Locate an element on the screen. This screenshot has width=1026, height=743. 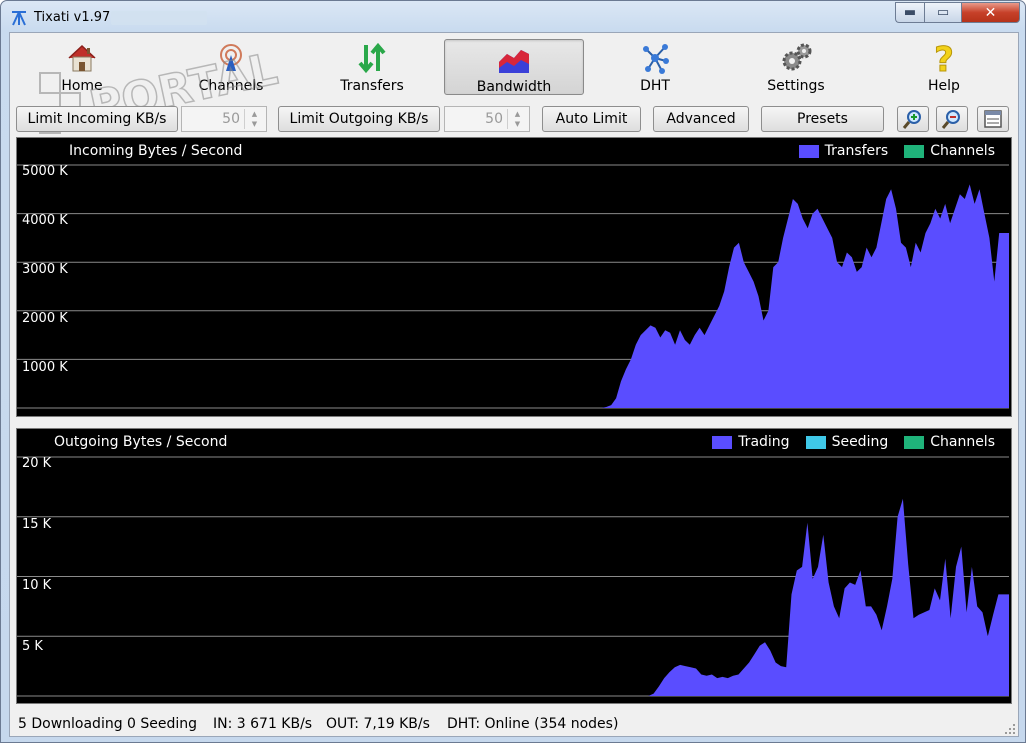
minimize-button: ▬ is located at coordinates (909, 12).